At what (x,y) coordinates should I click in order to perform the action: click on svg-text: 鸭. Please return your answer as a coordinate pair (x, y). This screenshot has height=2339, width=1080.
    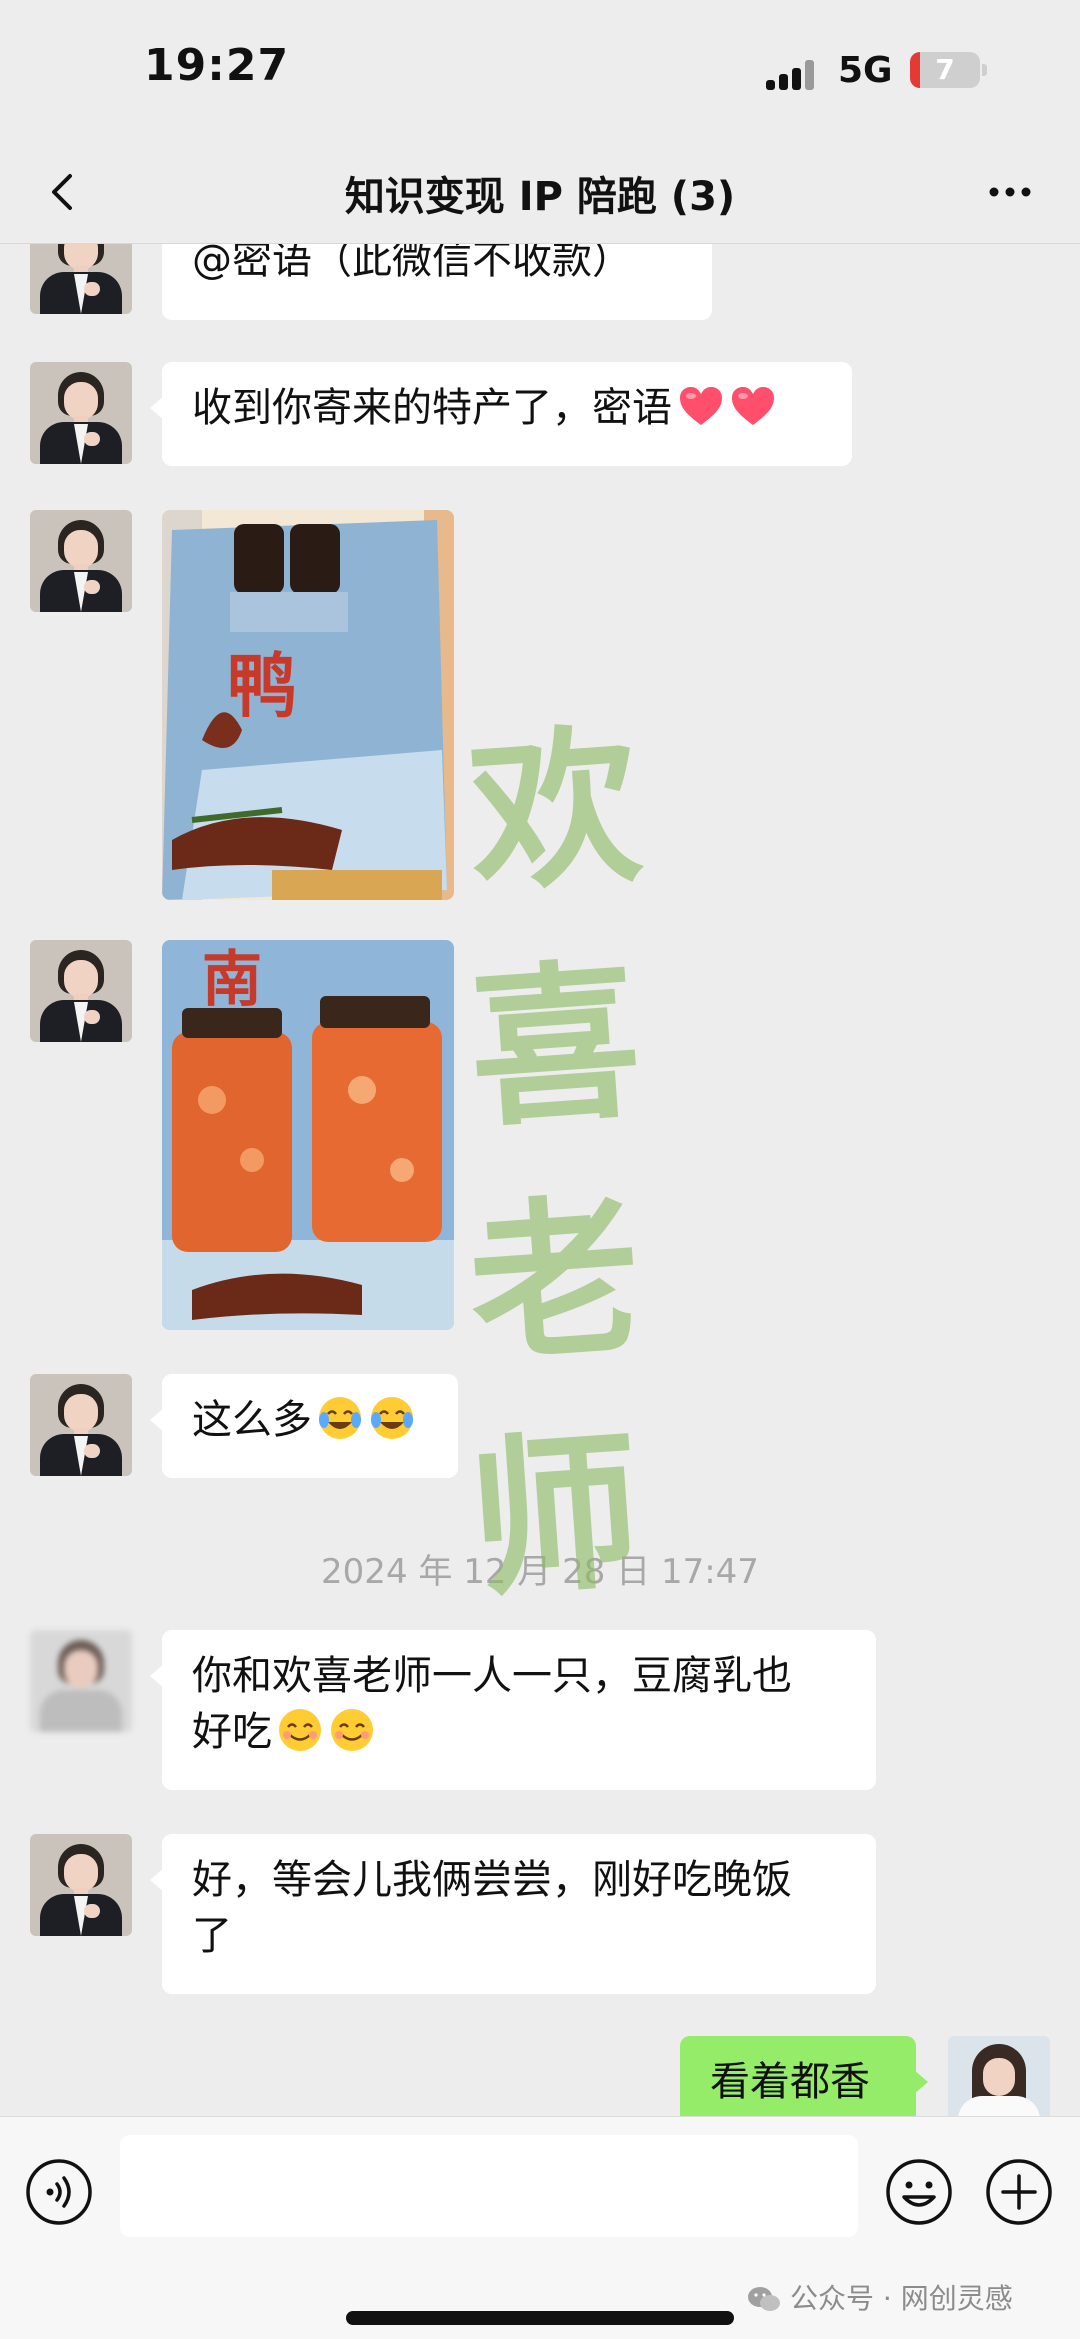
    Looking at the image, I should click on (262, 685).